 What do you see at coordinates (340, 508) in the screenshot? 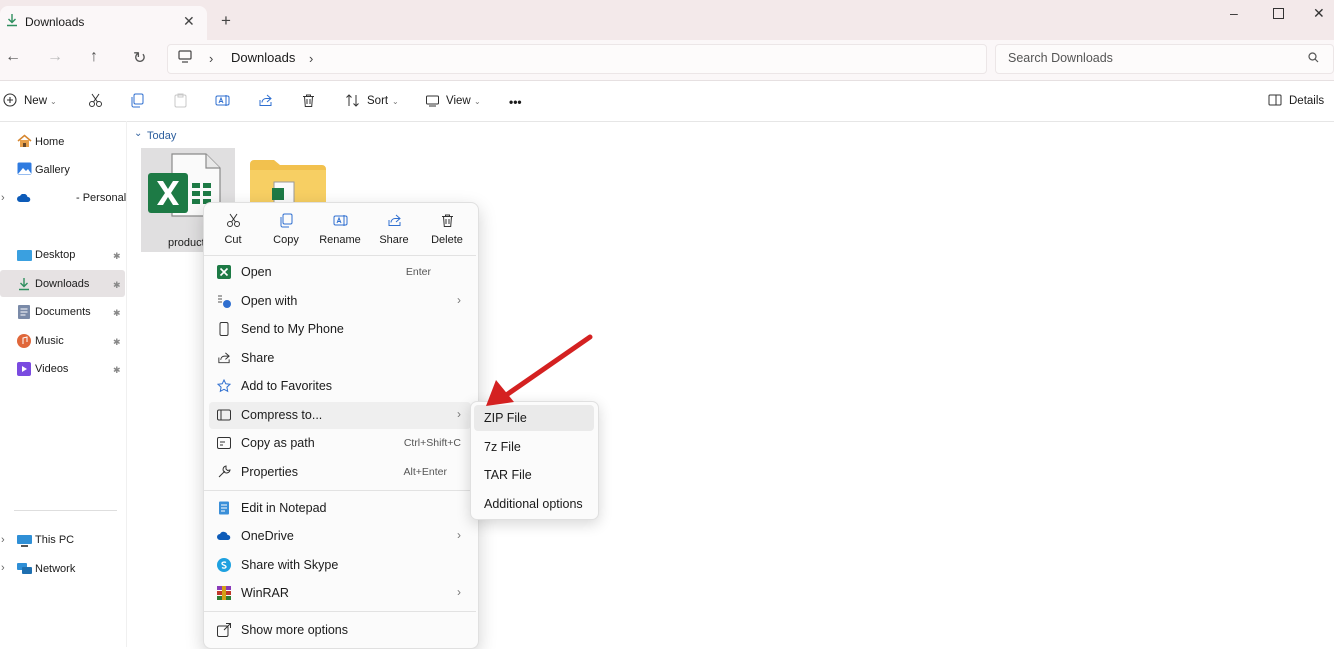
I see `menu-item-edit-in-notepad: Edit in Notepad` at bounding box center [340, 508].